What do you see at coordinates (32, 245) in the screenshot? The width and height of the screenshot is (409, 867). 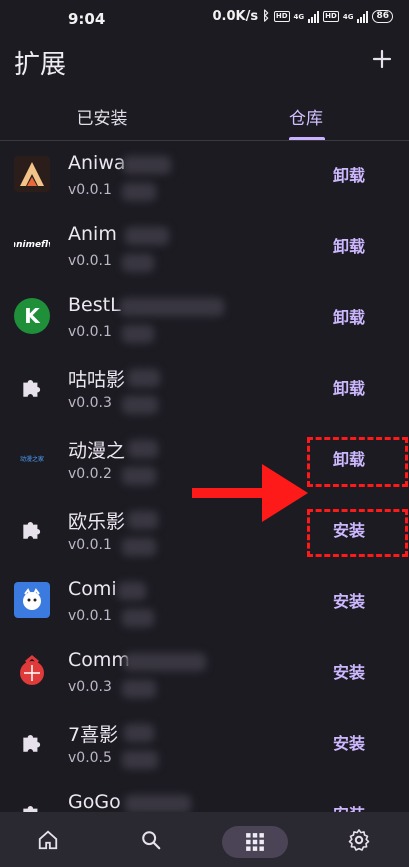 I see `animeflv-logo-icon: animeflv` at bounding box center [32, 245].